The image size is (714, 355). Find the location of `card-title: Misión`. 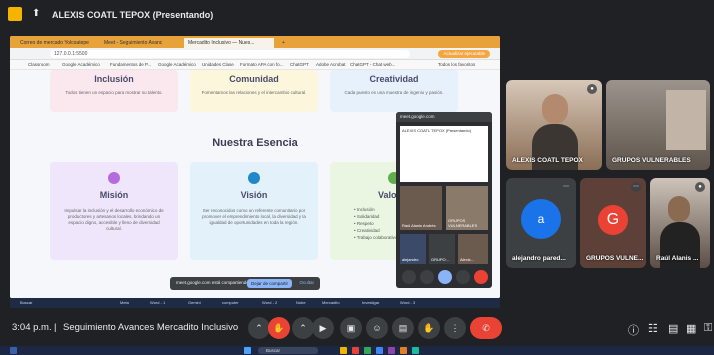

card-title: Misión is located at coordinates (114, 195).